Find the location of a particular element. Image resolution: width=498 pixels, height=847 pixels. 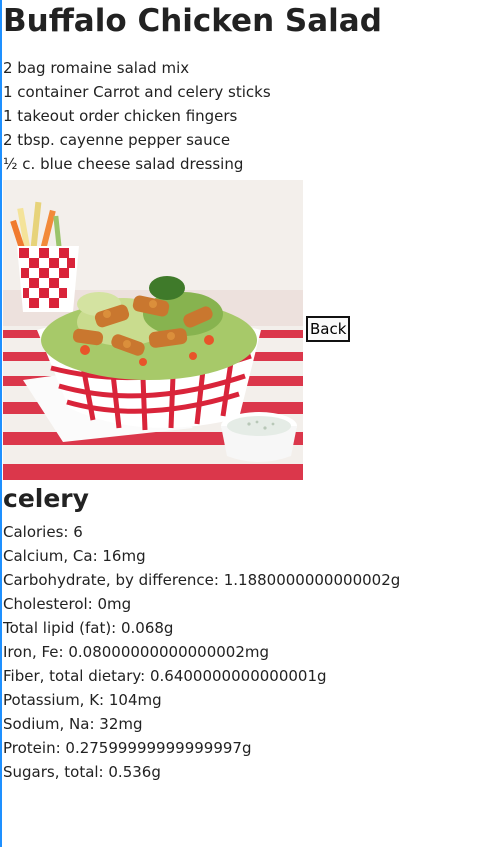

back-button: Back is located at coordinates (328, 329).